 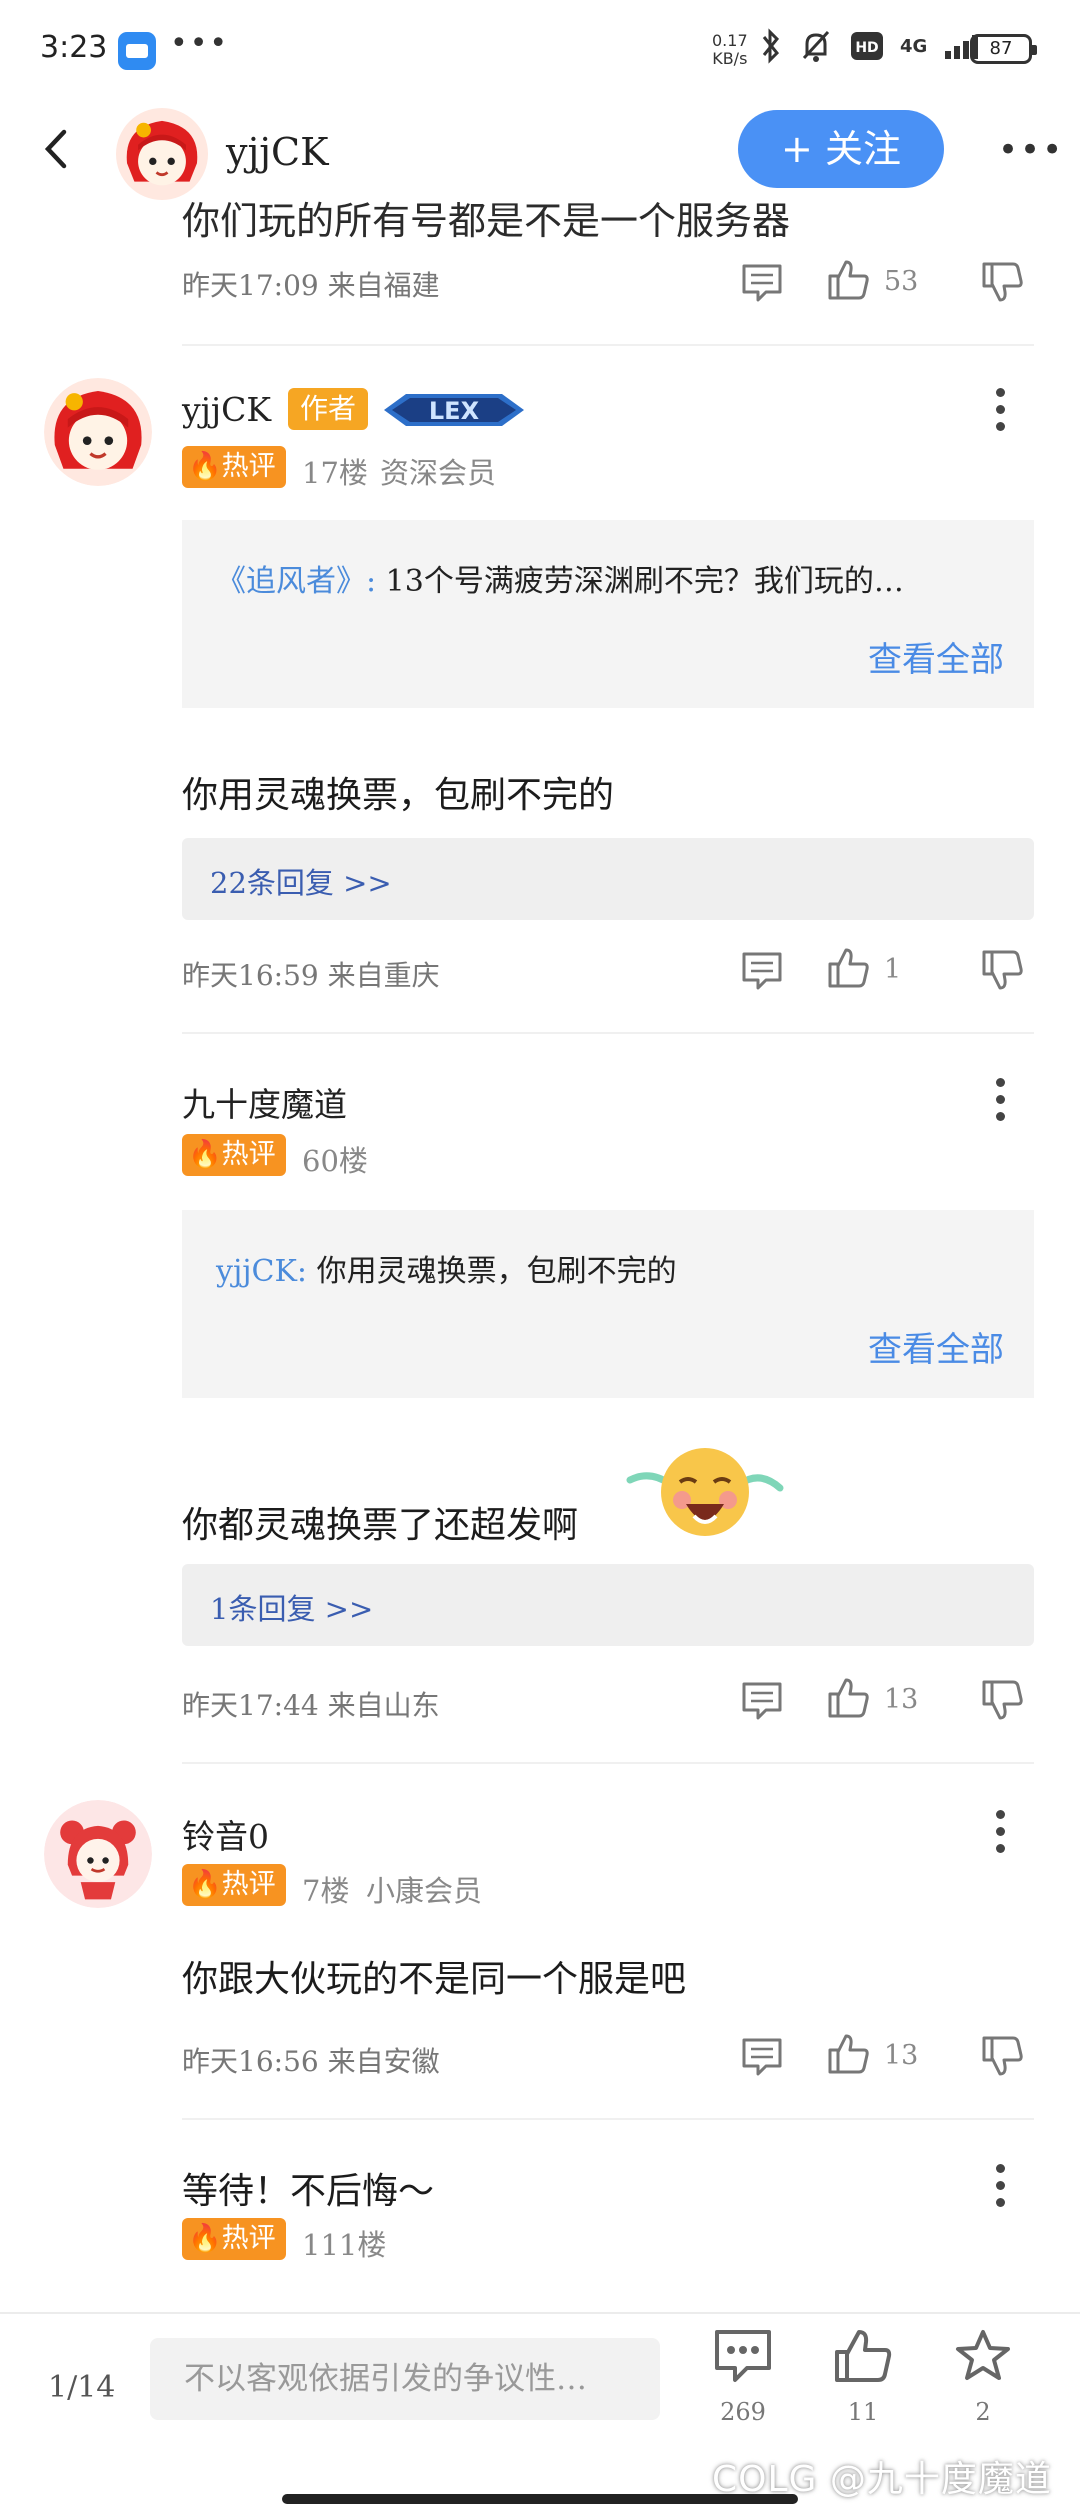 I want to click on follow-button: + 关注, so click(x=841, y=149).